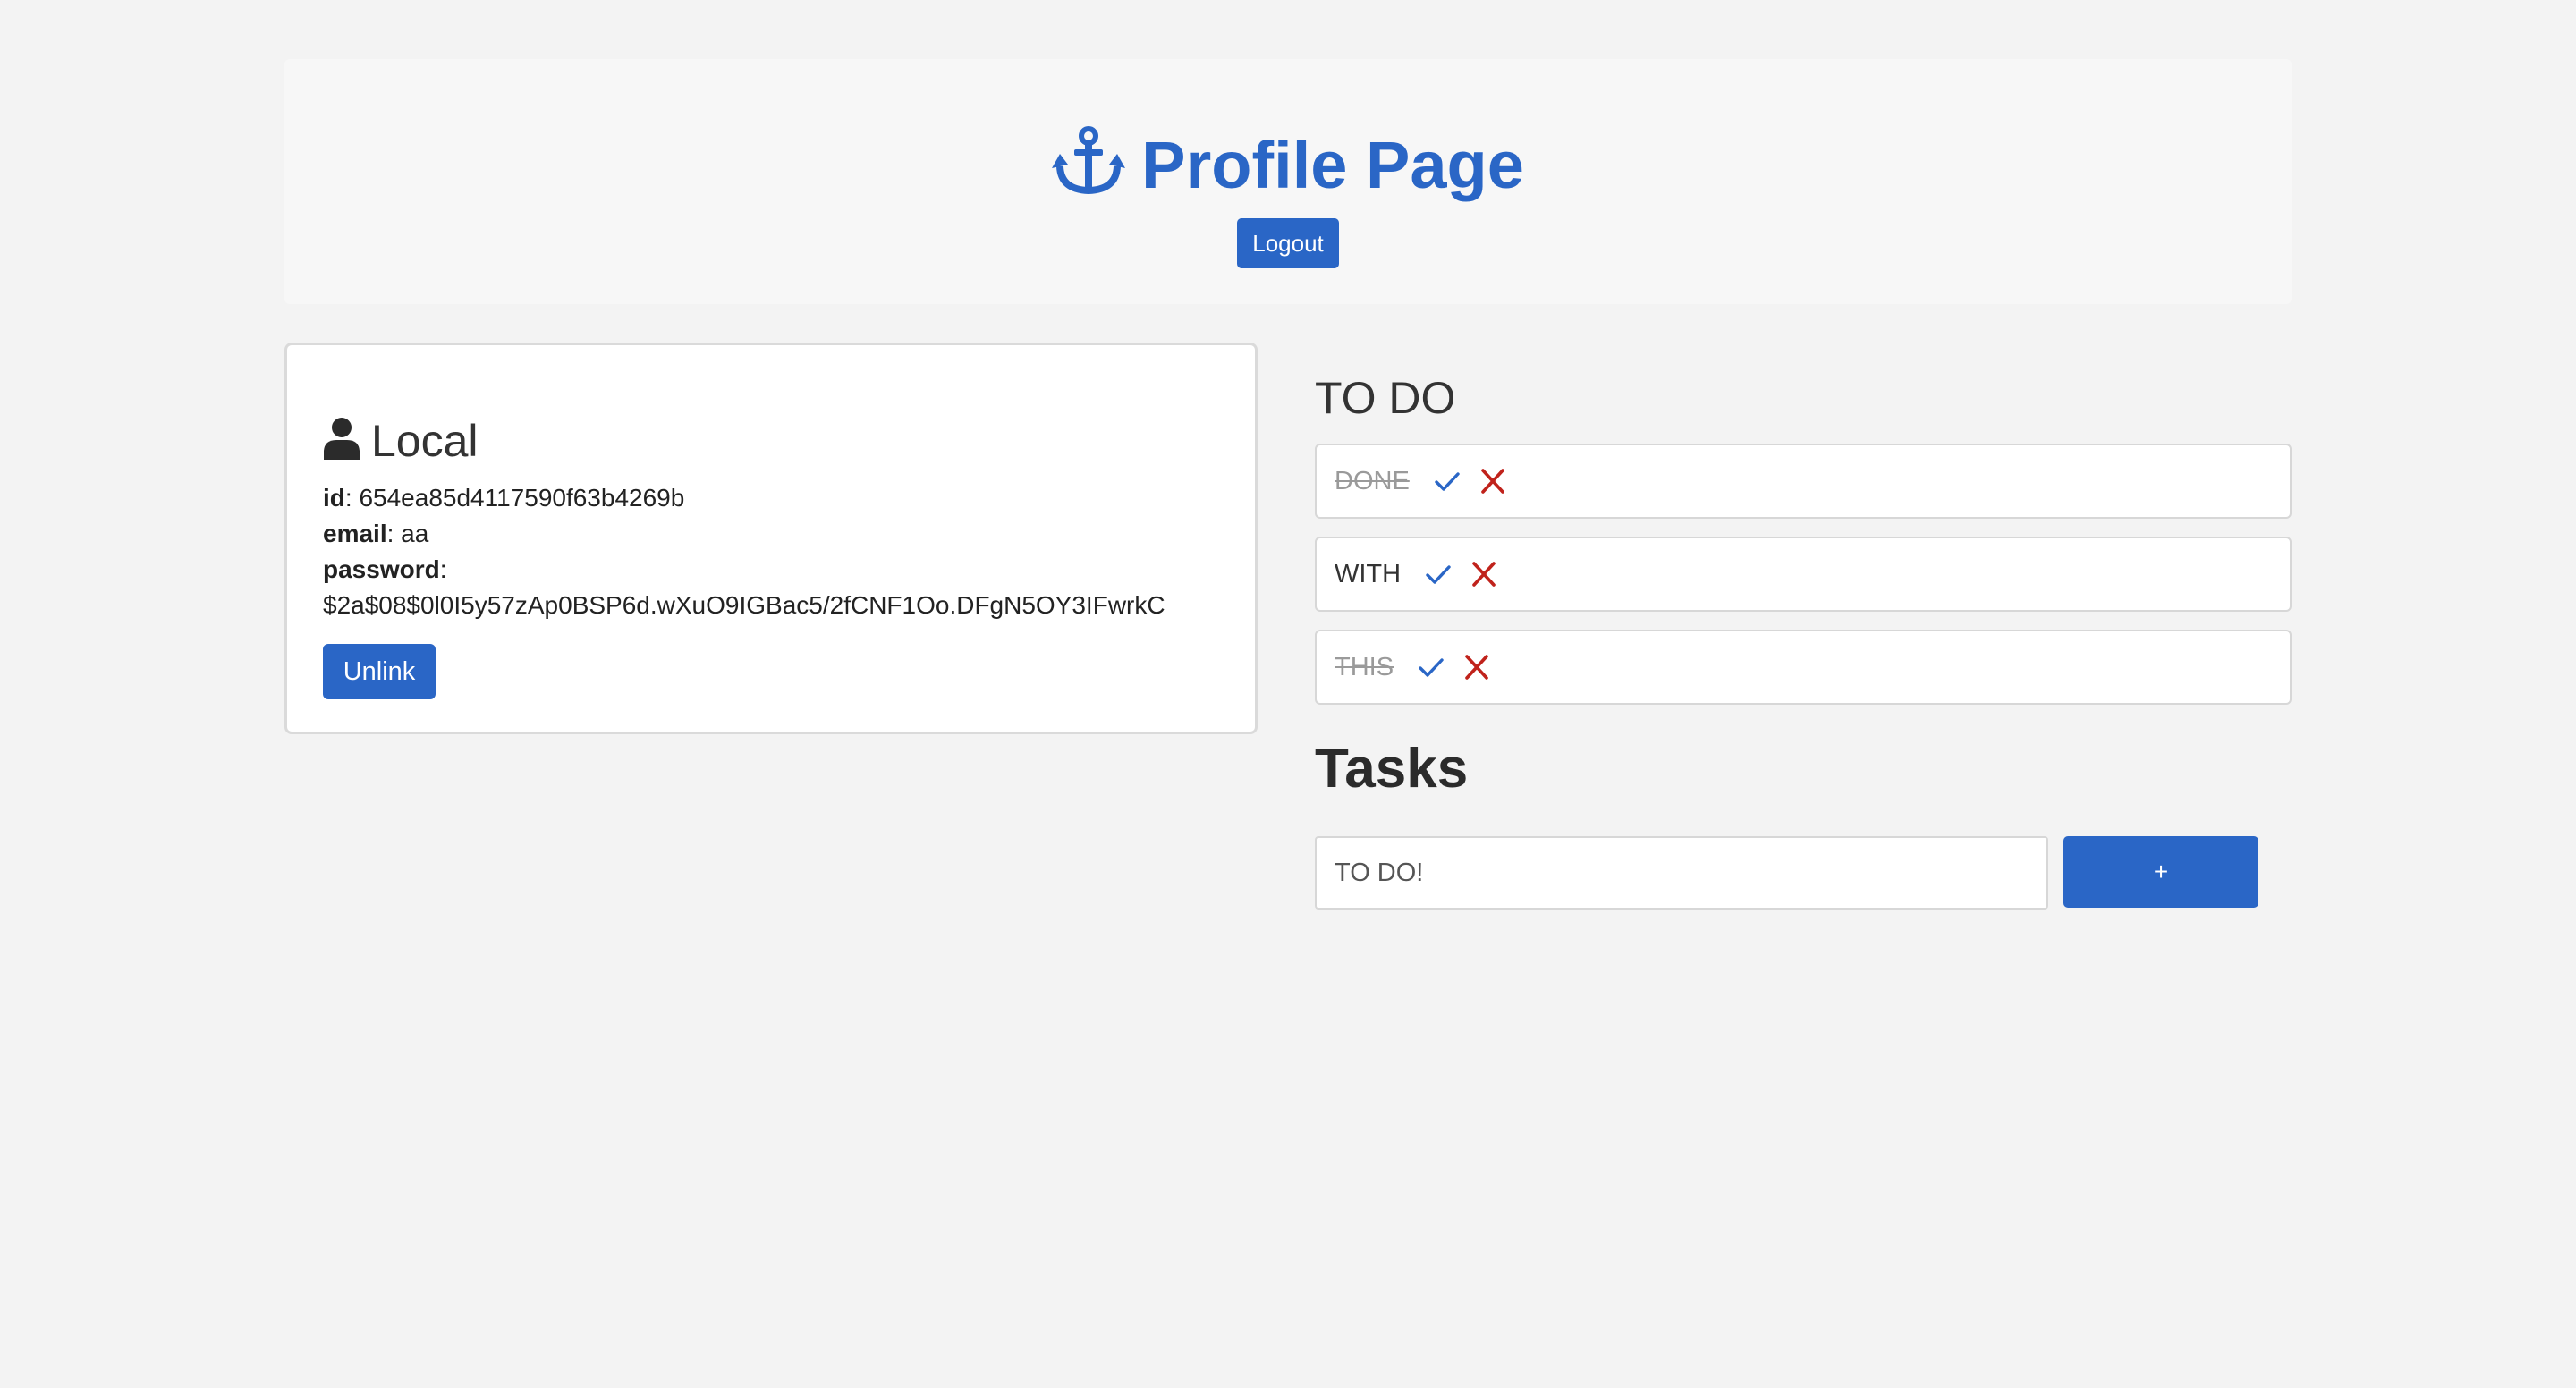 This screenshot has width=2576, height=1388. What do you see at coordinates (334, 498) in the screenshot?
I see `id-label: id` at bounding box center [334, 498].